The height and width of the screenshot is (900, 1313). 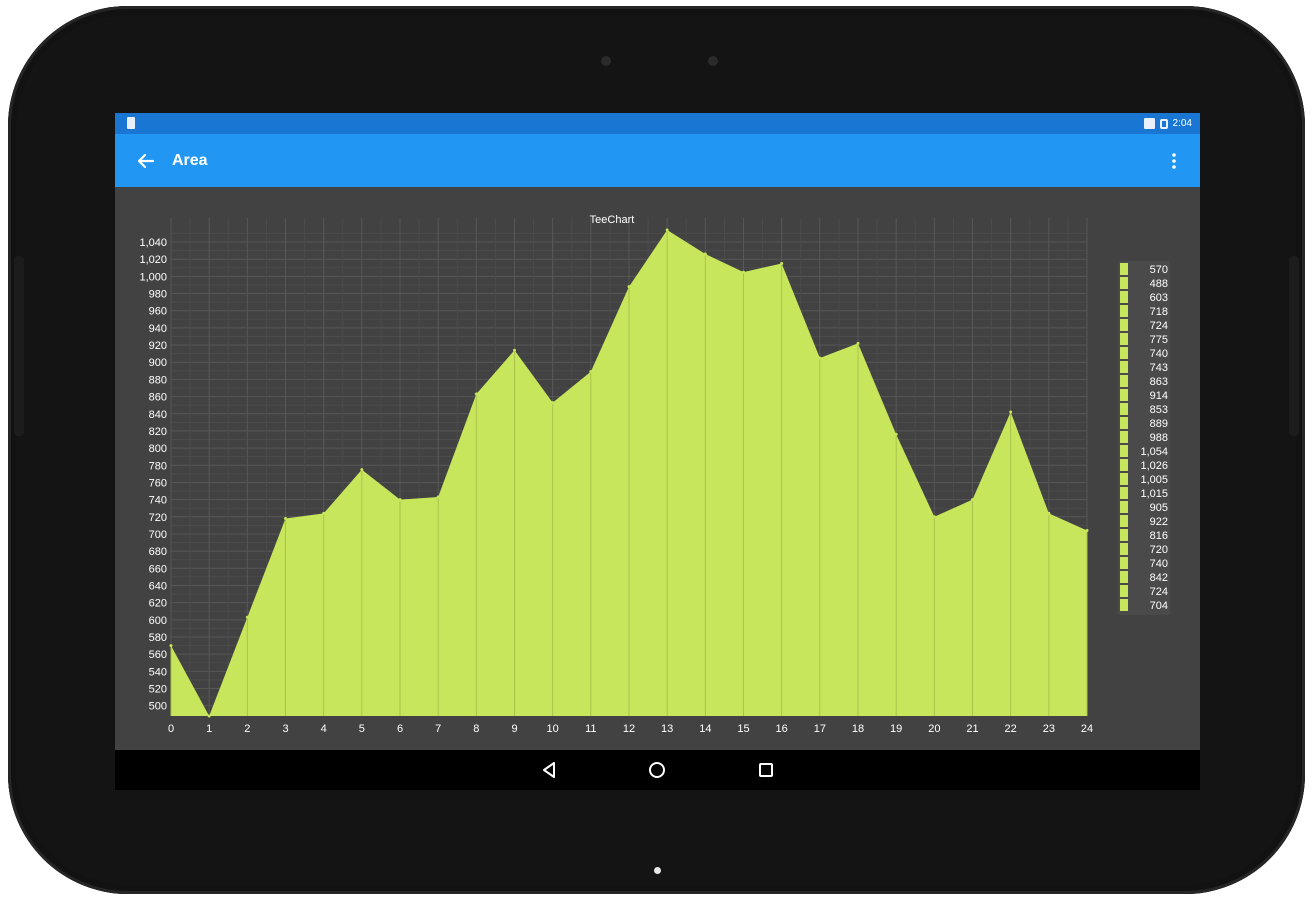 I want to click on legend-label: 488, so click(x=1159, y=284).